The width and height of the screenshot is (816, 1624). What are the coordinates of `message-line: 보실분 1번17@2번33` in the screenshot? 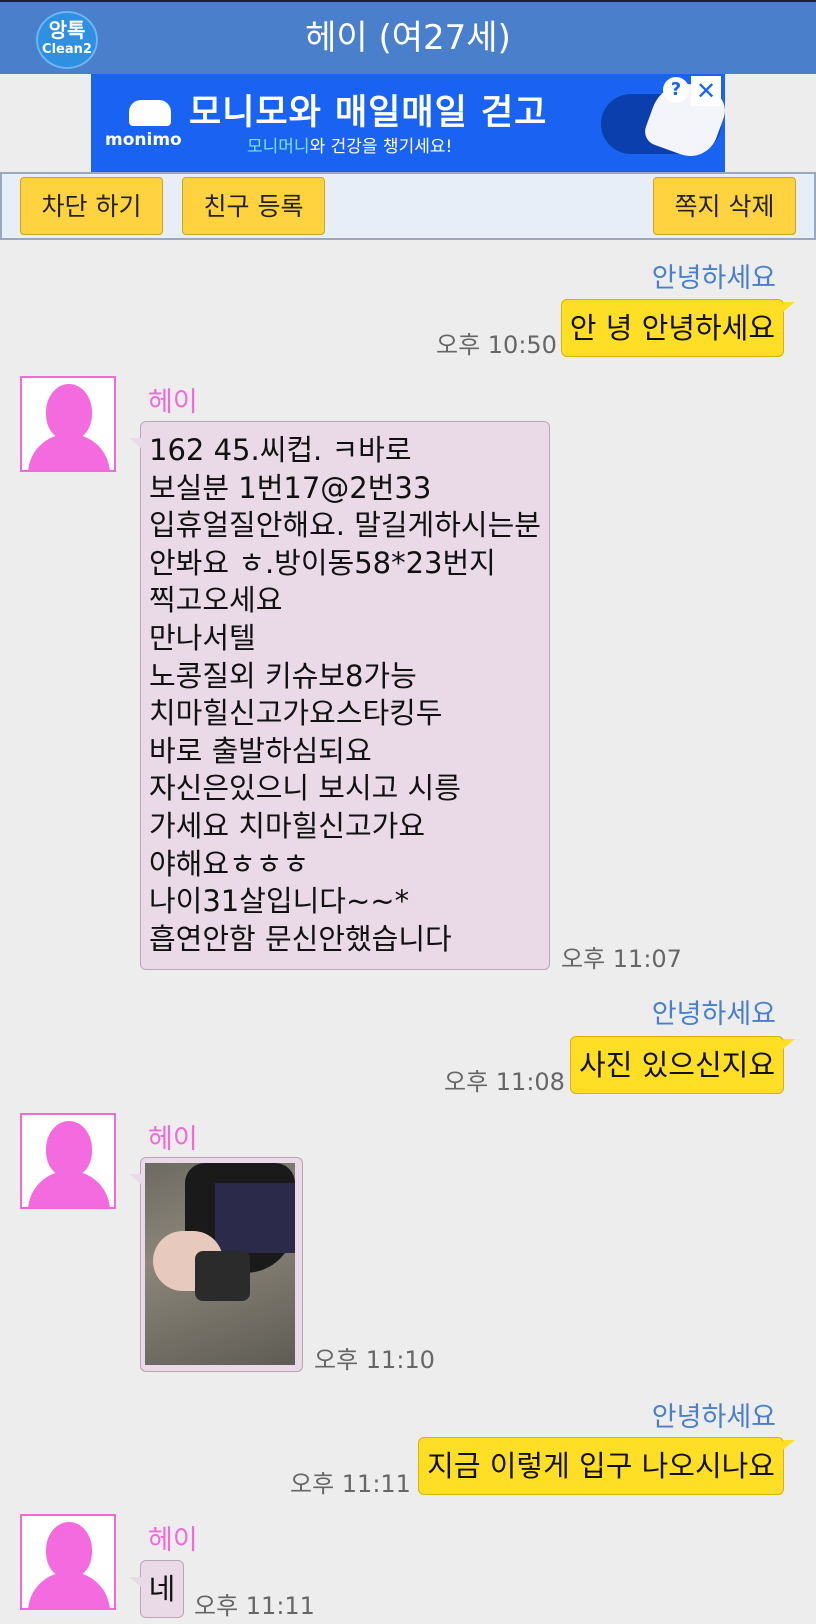 It's located at (290, 487).